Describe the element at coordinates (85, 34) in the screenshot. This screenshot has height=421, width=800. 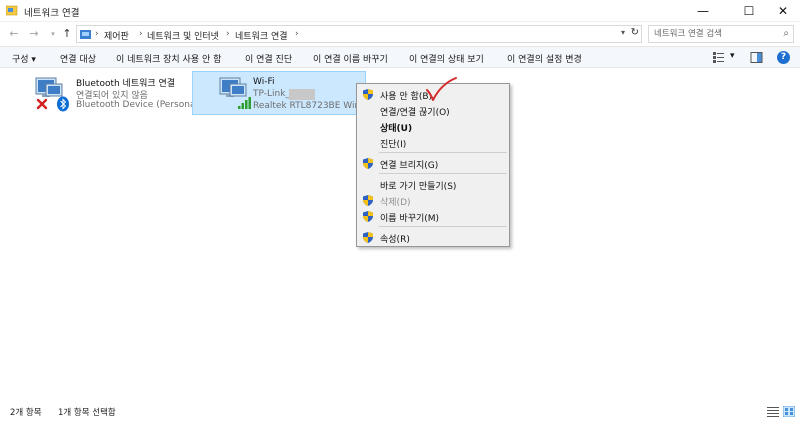
I see `control-panel-icon` at that location.